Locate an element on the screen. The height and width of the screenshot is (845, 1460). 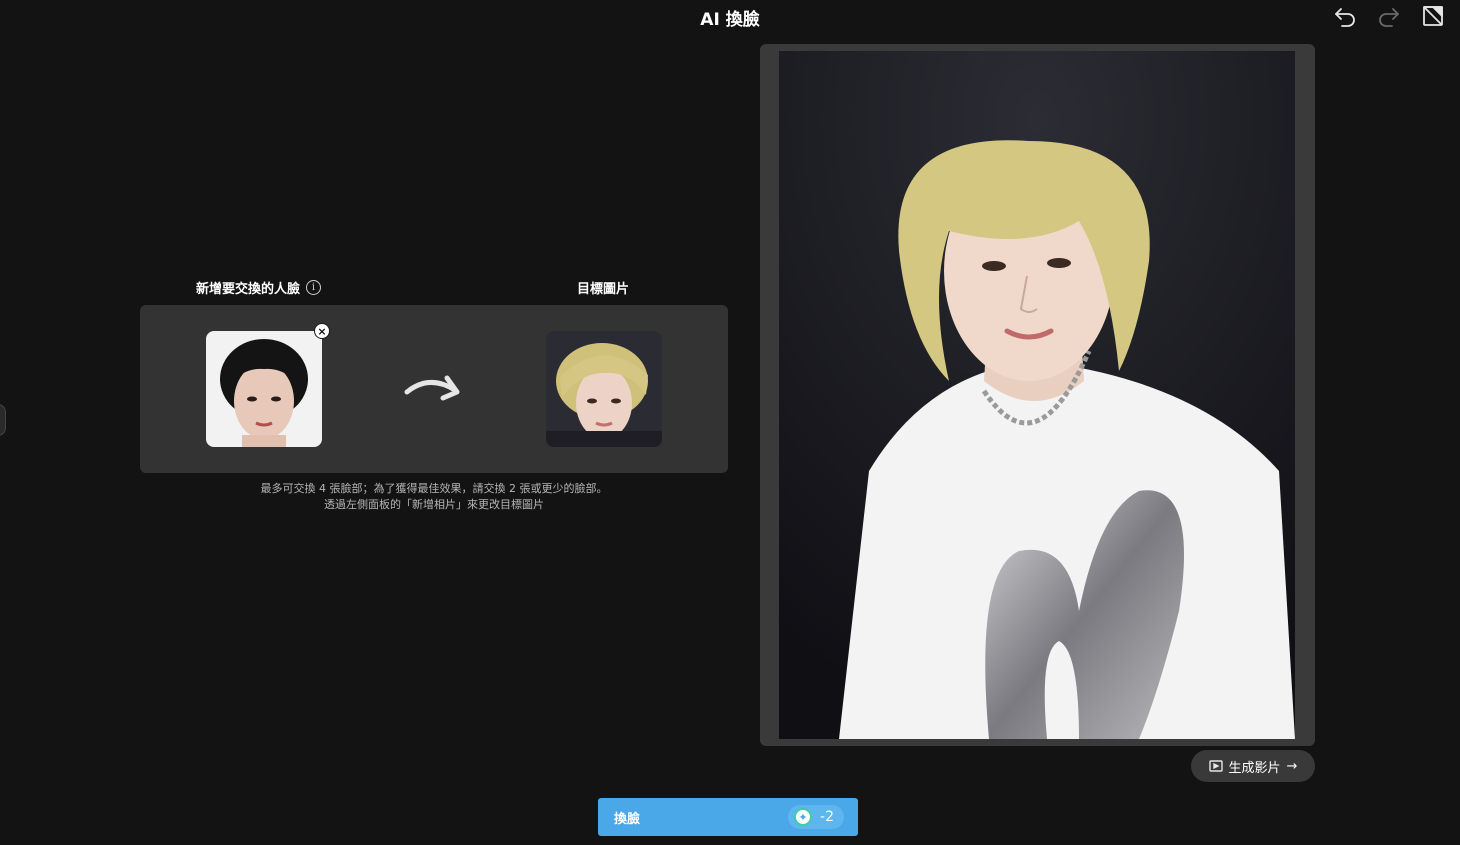
swap-arrow-icon is located at coordinates (434, 391).